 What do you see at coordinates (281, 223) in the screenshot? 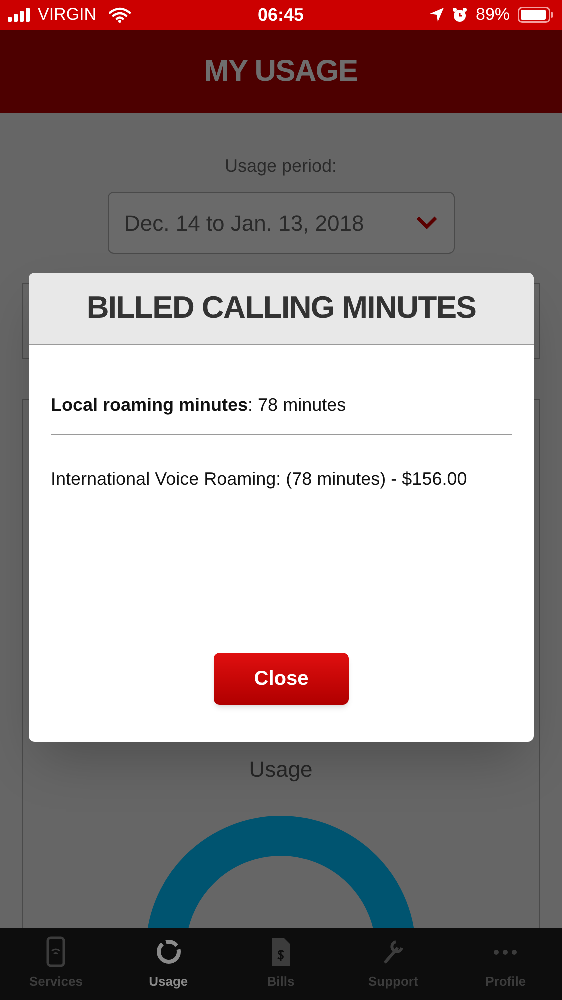
I see `usage-period-select: Dec. 14 to Jan. 13, 2018` at bounding box center [281, 223].